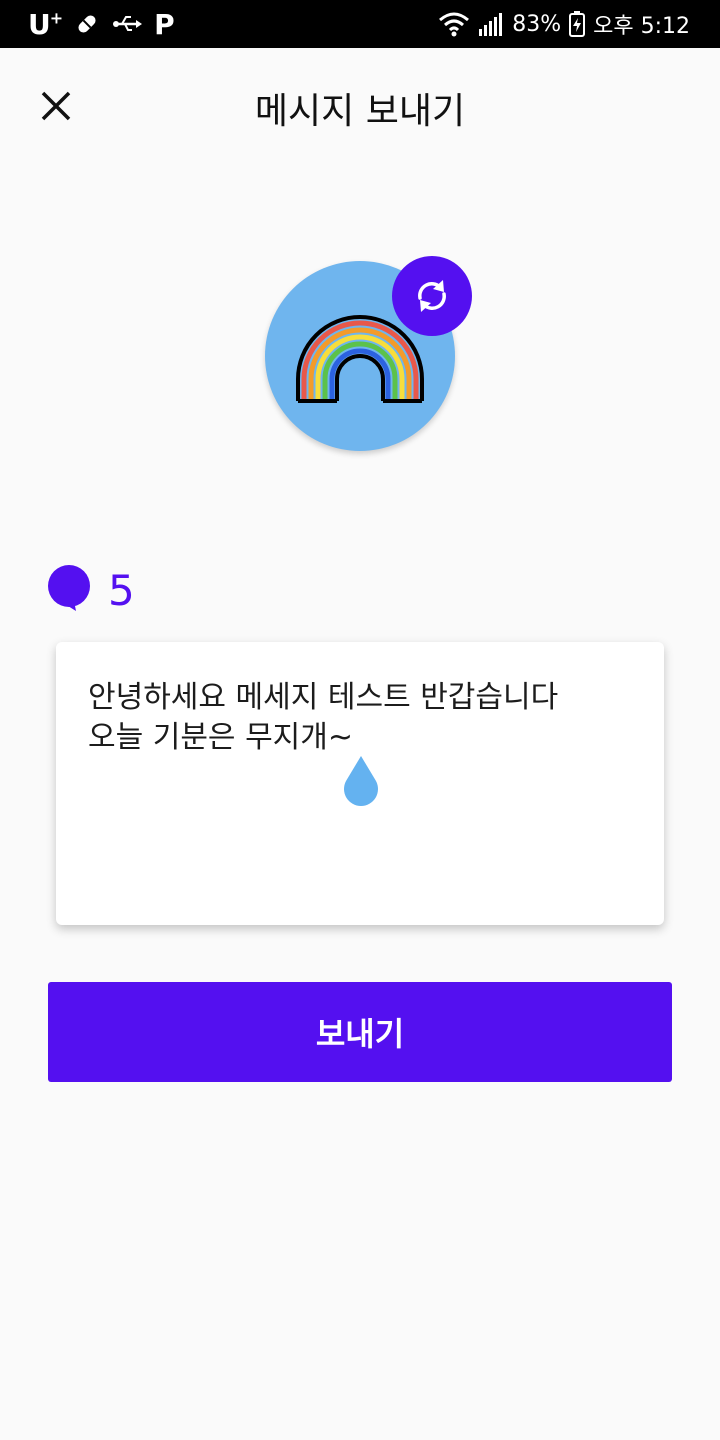  I want to click on message-count: 5, so click(90, 590).